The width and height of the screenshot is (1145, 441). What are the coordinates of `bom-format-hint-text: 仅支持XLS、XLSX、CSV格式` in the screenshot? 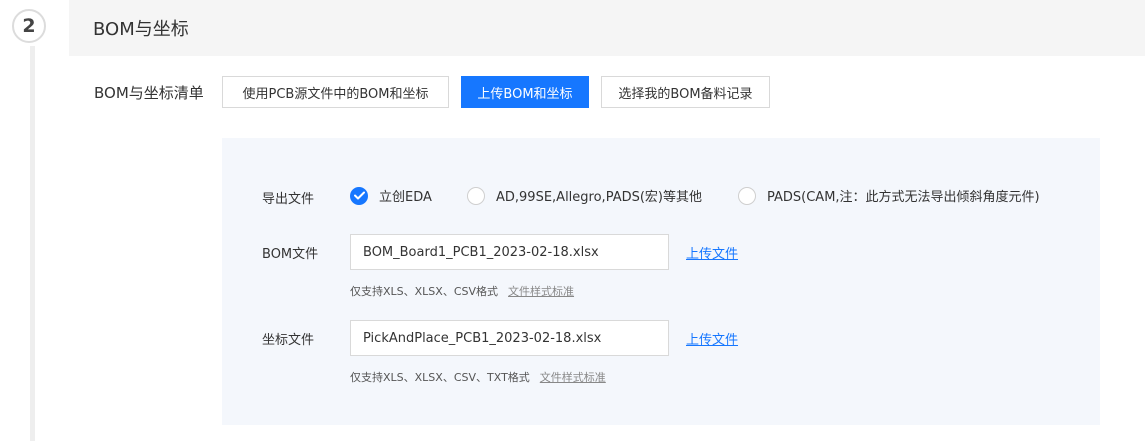 It's located at (424, 291).